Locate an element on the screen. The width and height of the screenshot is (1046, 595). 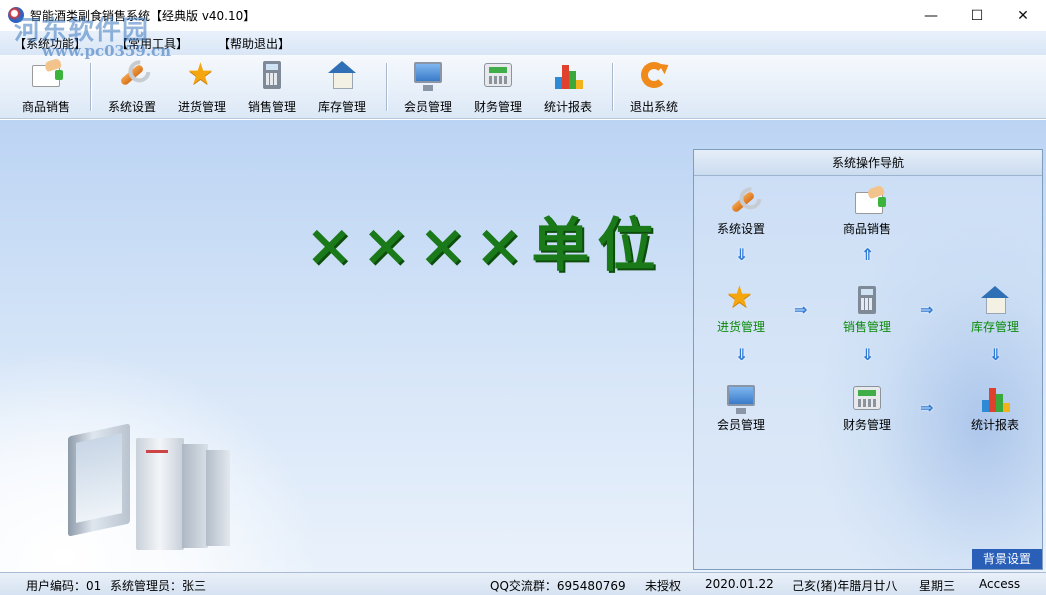
menu-bar: 【系统功能】 【常用工具】 【帮助退出】 is located at coordinates (523, 43).